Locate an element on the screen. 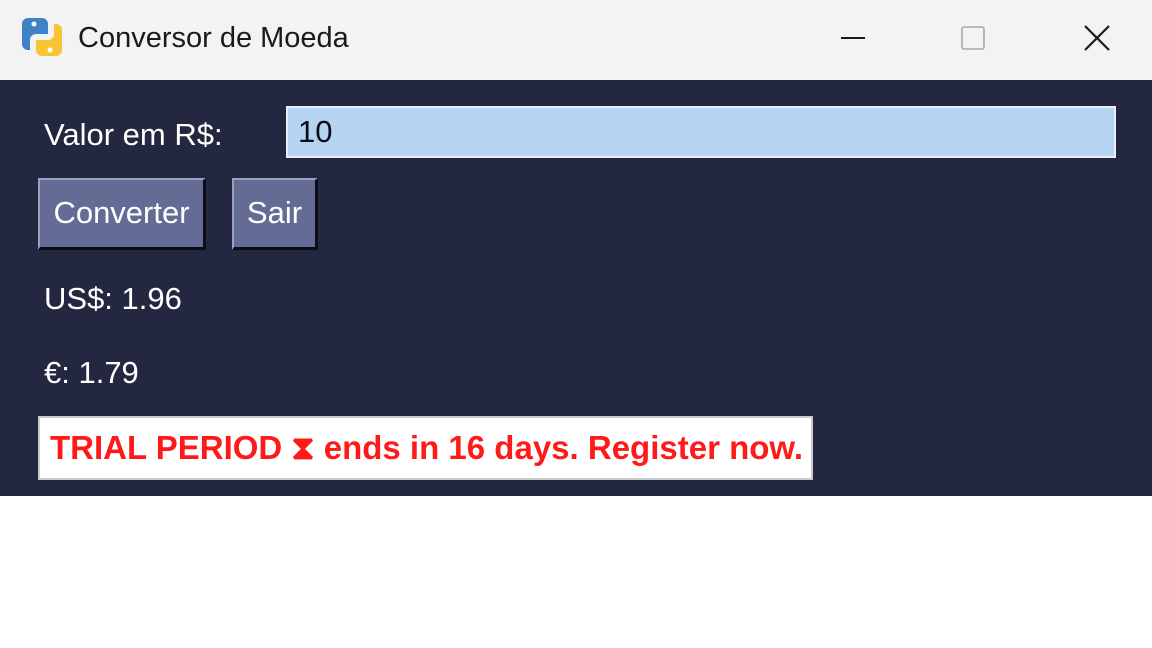 This screenshot has height=648, width=1152. maximize-icon is located at coordinates (973, 38).